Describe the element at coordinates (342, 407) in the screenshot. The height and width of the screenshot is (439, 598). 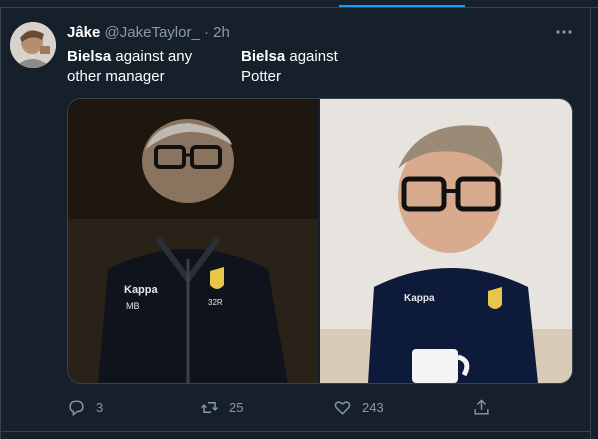
I see `like-icon` at that location.